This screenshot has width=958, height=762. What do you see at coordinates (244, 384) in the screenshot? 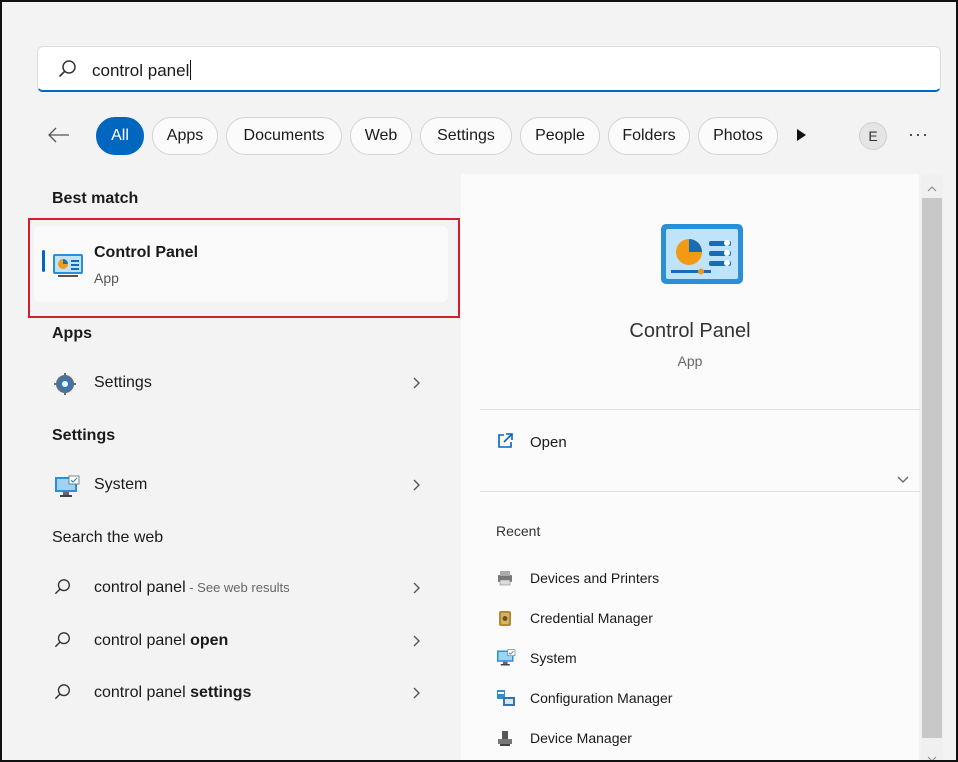
I see `app-result-settings: Settings` at bounding box center [244, 384].